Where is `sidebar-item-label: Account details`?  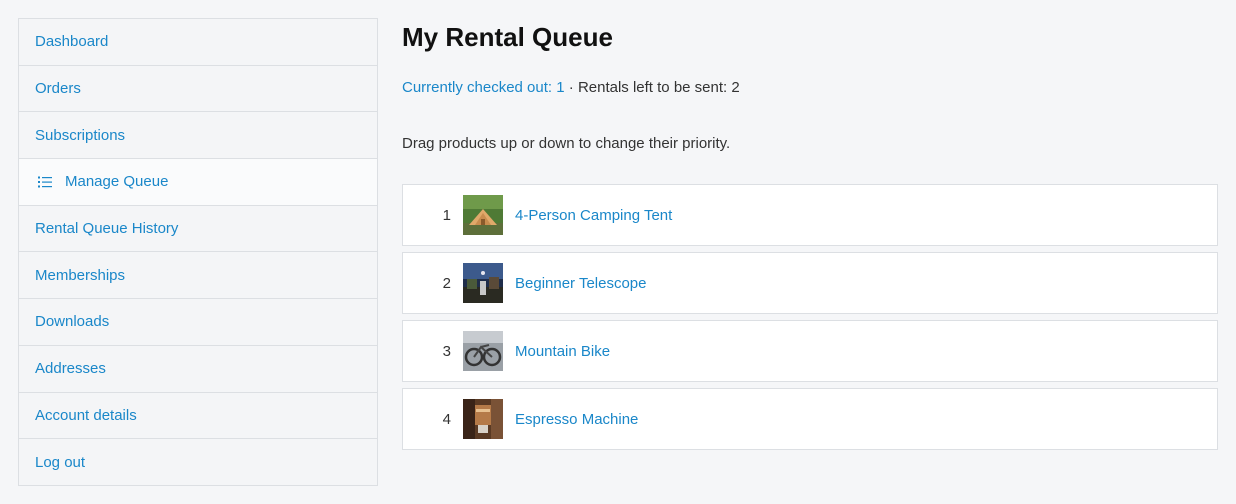 sidebar-item-label: Account details is located at coordinates (86, 415).